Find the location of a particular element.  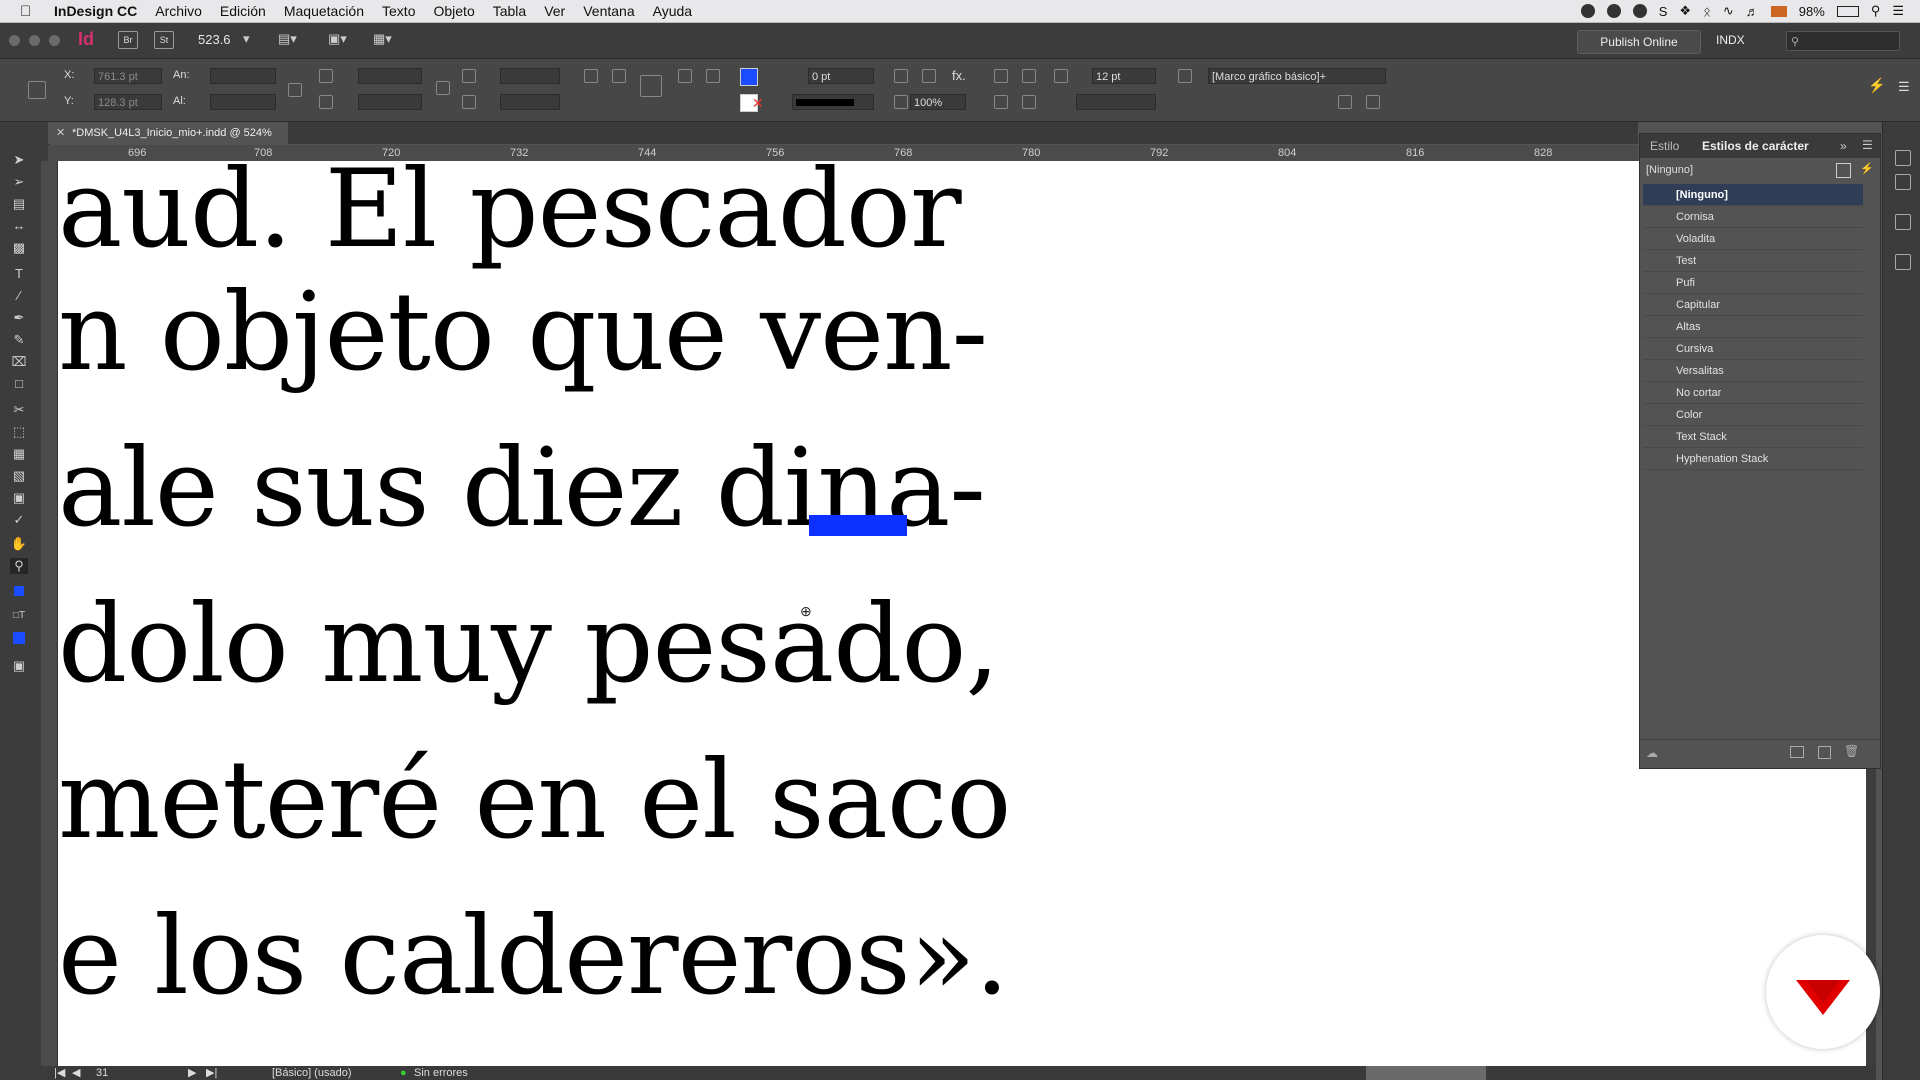

dropbox-icon: ❖ is located at coordinates (1685, 11).